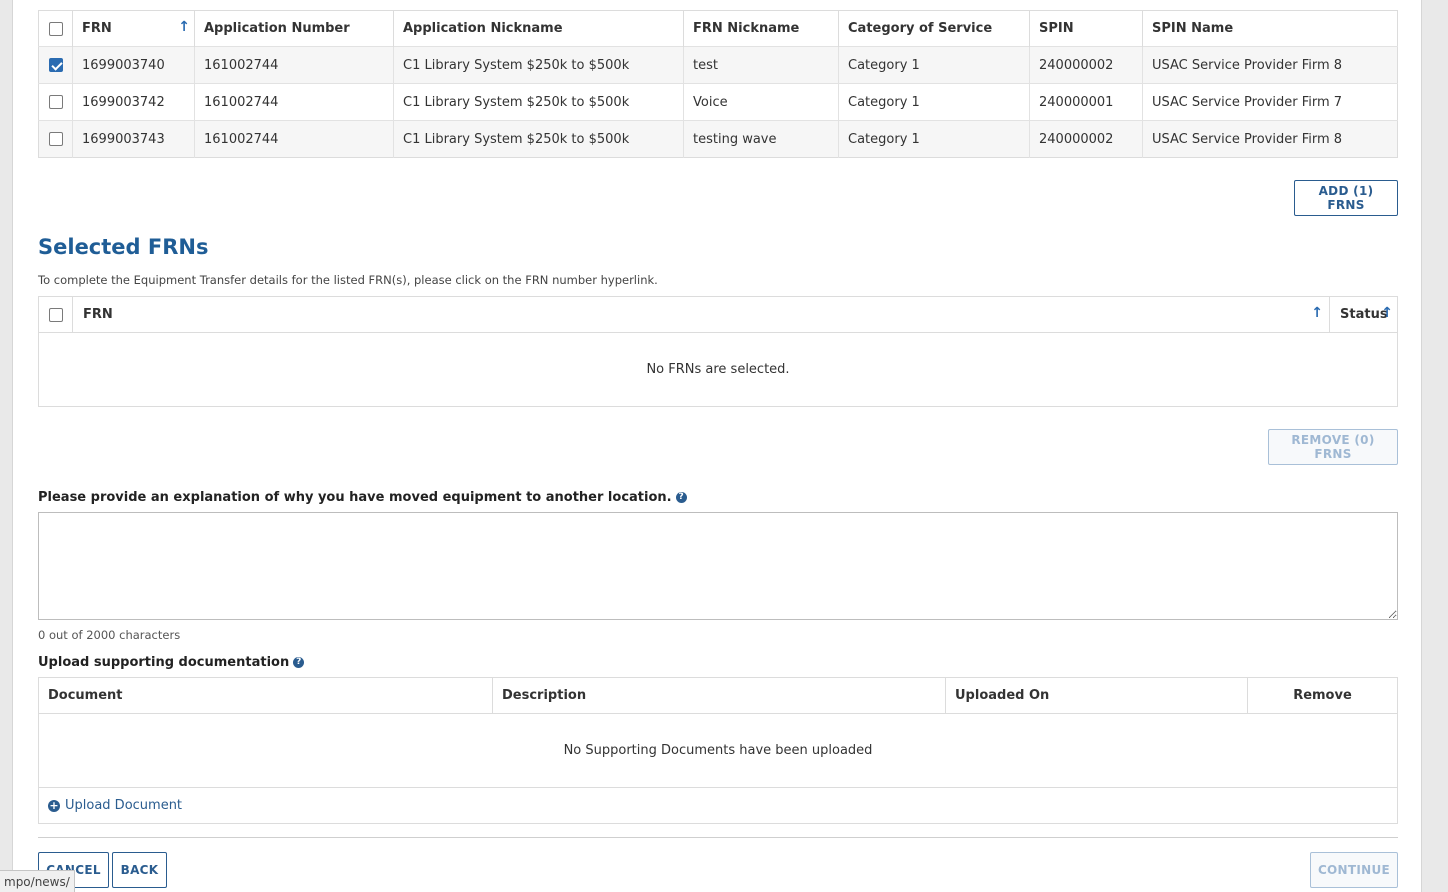  What do you see at coordinates (133, 102) in the screenshot?
I see `cell-frn: 1699003742` at bounding box center [133, 102].